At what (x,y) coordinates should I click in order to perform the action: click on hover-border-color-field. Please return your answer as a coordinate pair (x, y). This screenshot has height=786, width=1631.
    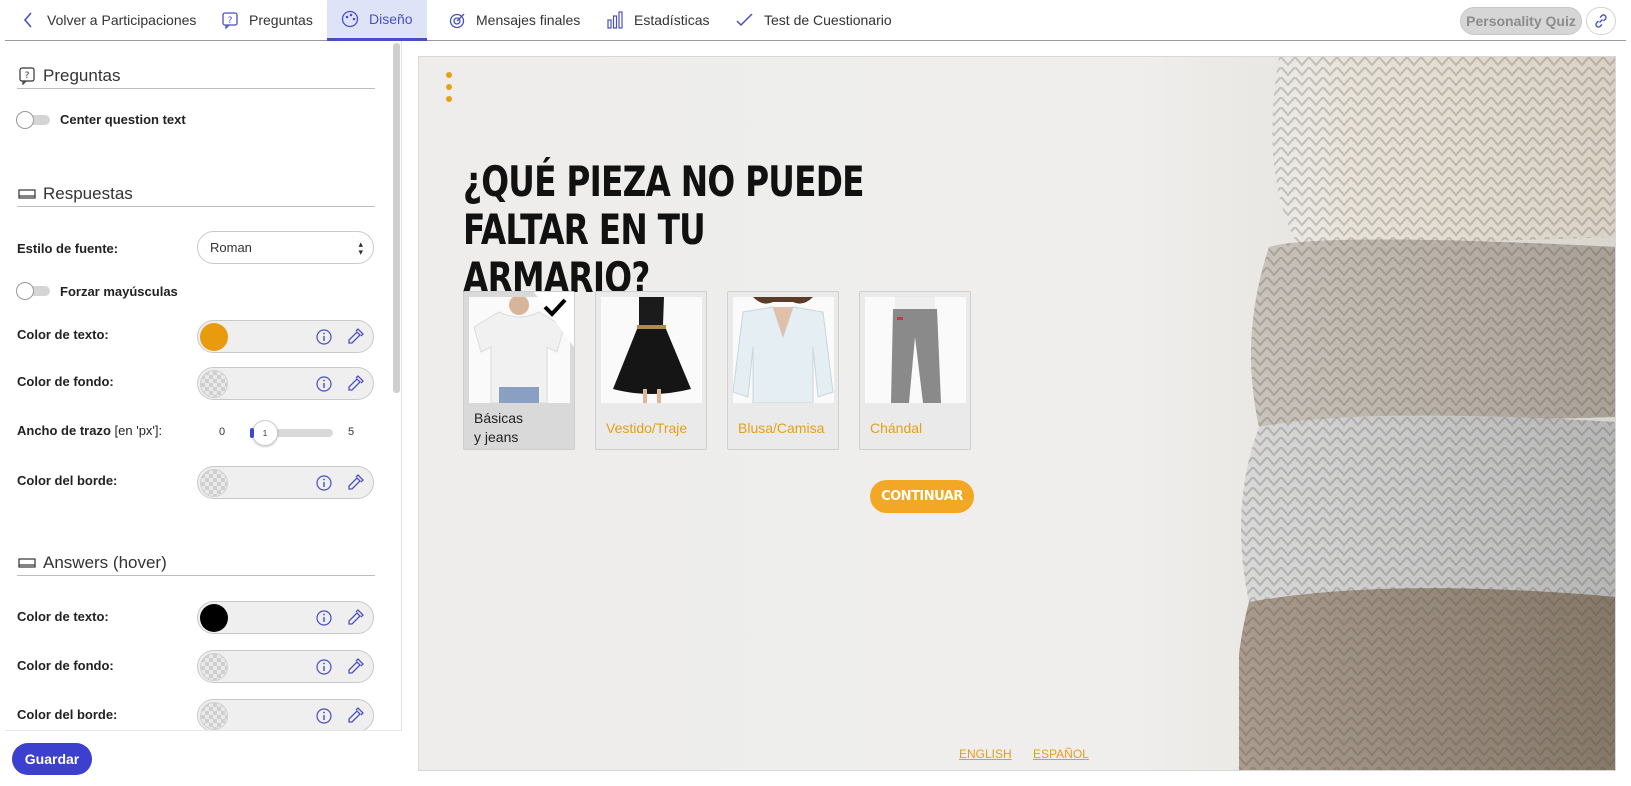
    Looking at the image, I should click on (285, 715).